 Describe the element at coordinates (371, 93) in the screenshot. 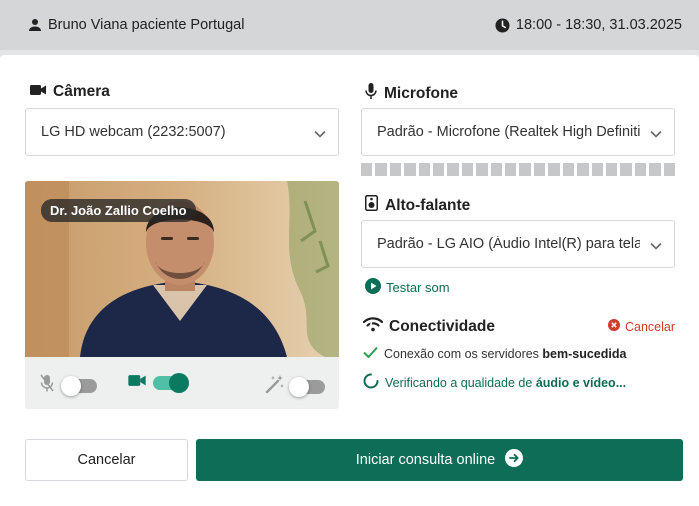

I see `microphone-icon` at that location.